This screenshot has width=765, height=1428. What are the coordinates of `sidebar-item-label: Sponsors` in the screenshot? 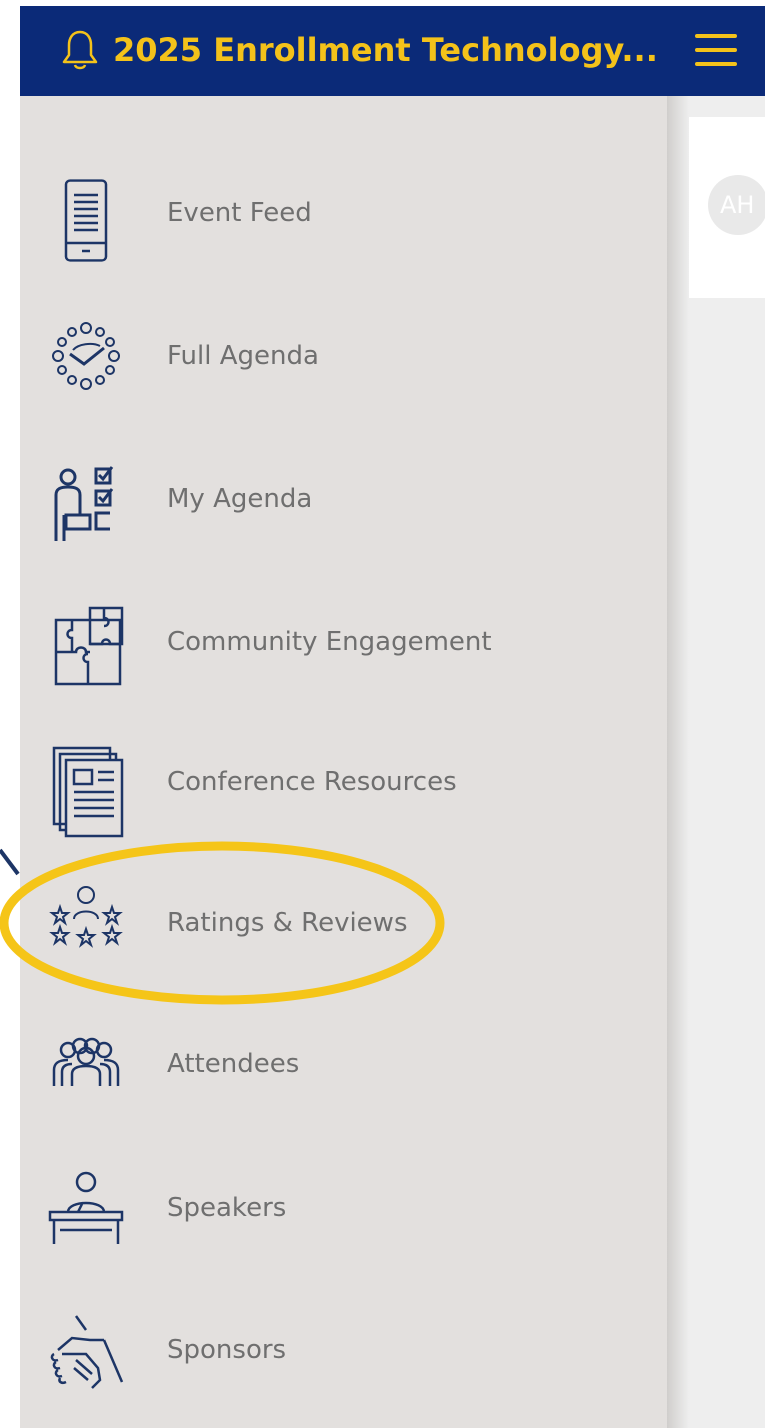 It's located at (227, 1350).